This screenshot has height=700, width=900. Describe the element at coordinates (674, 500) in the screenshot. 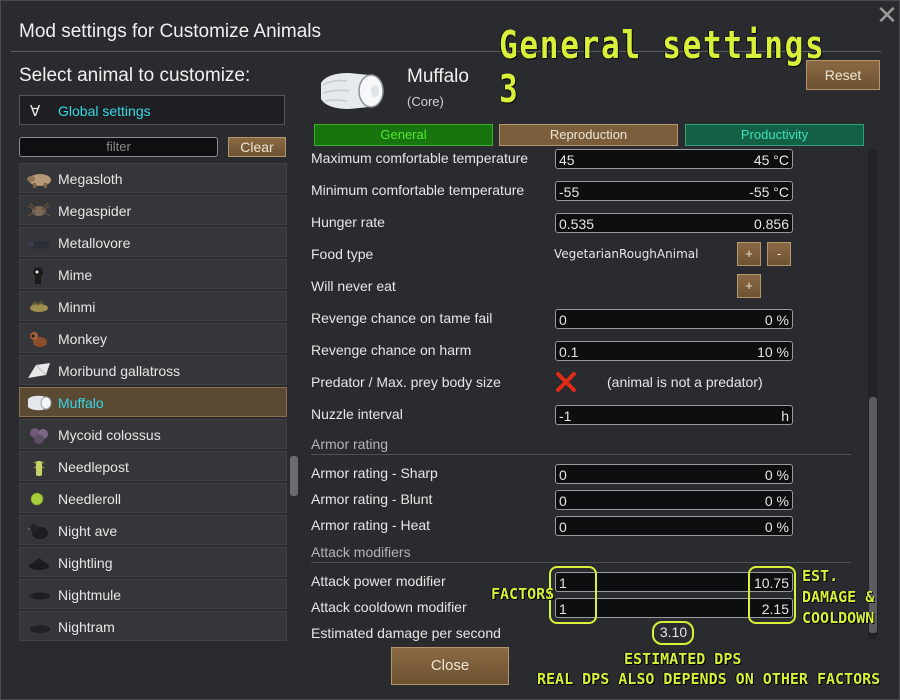

I see `armor-blunt-field: 0 0 %` at that location.